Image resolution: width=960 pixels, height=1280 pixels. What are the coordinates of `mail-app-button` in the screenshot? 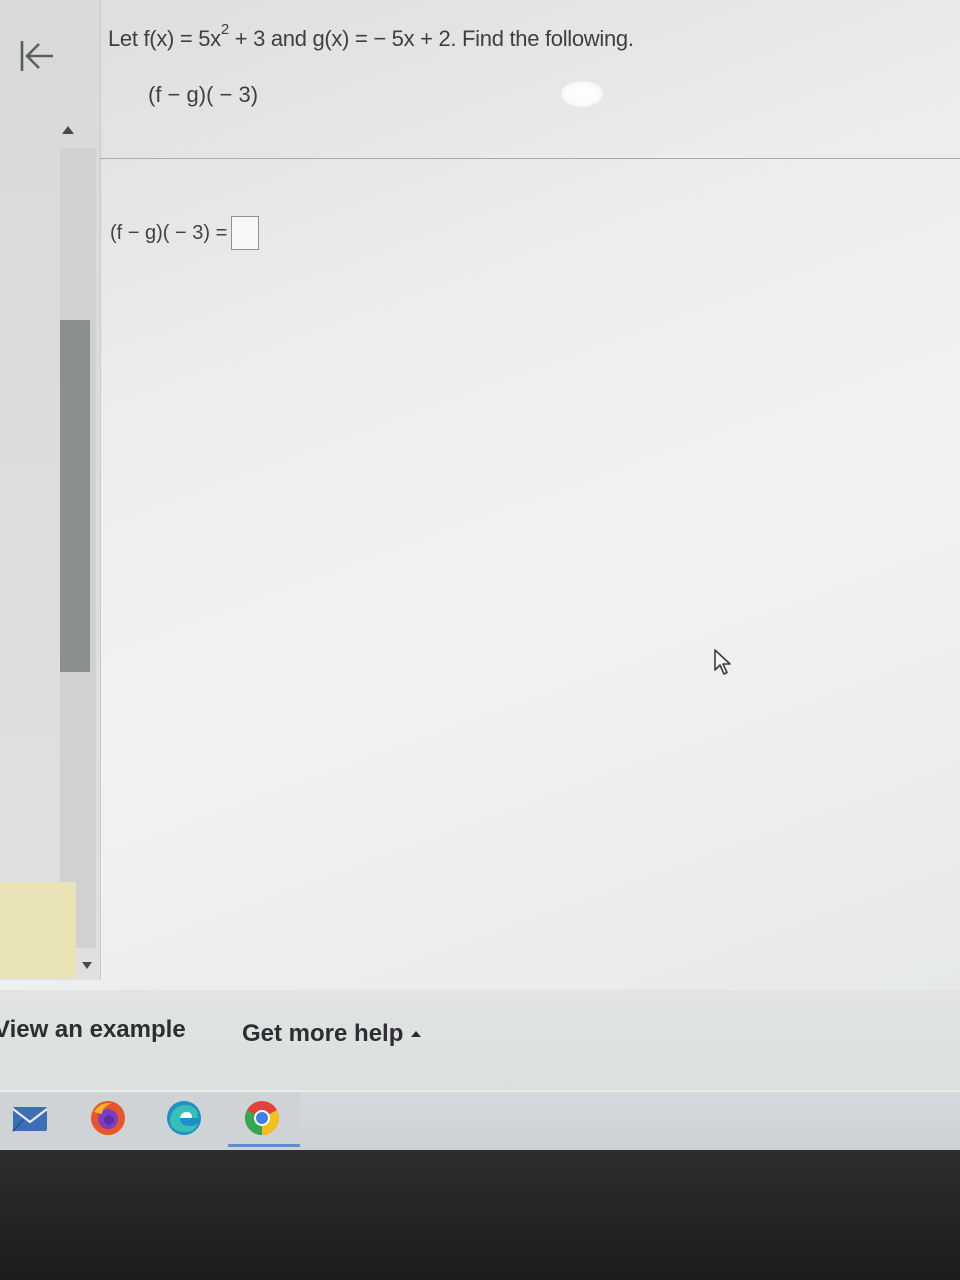 It's located at (30, 1118).